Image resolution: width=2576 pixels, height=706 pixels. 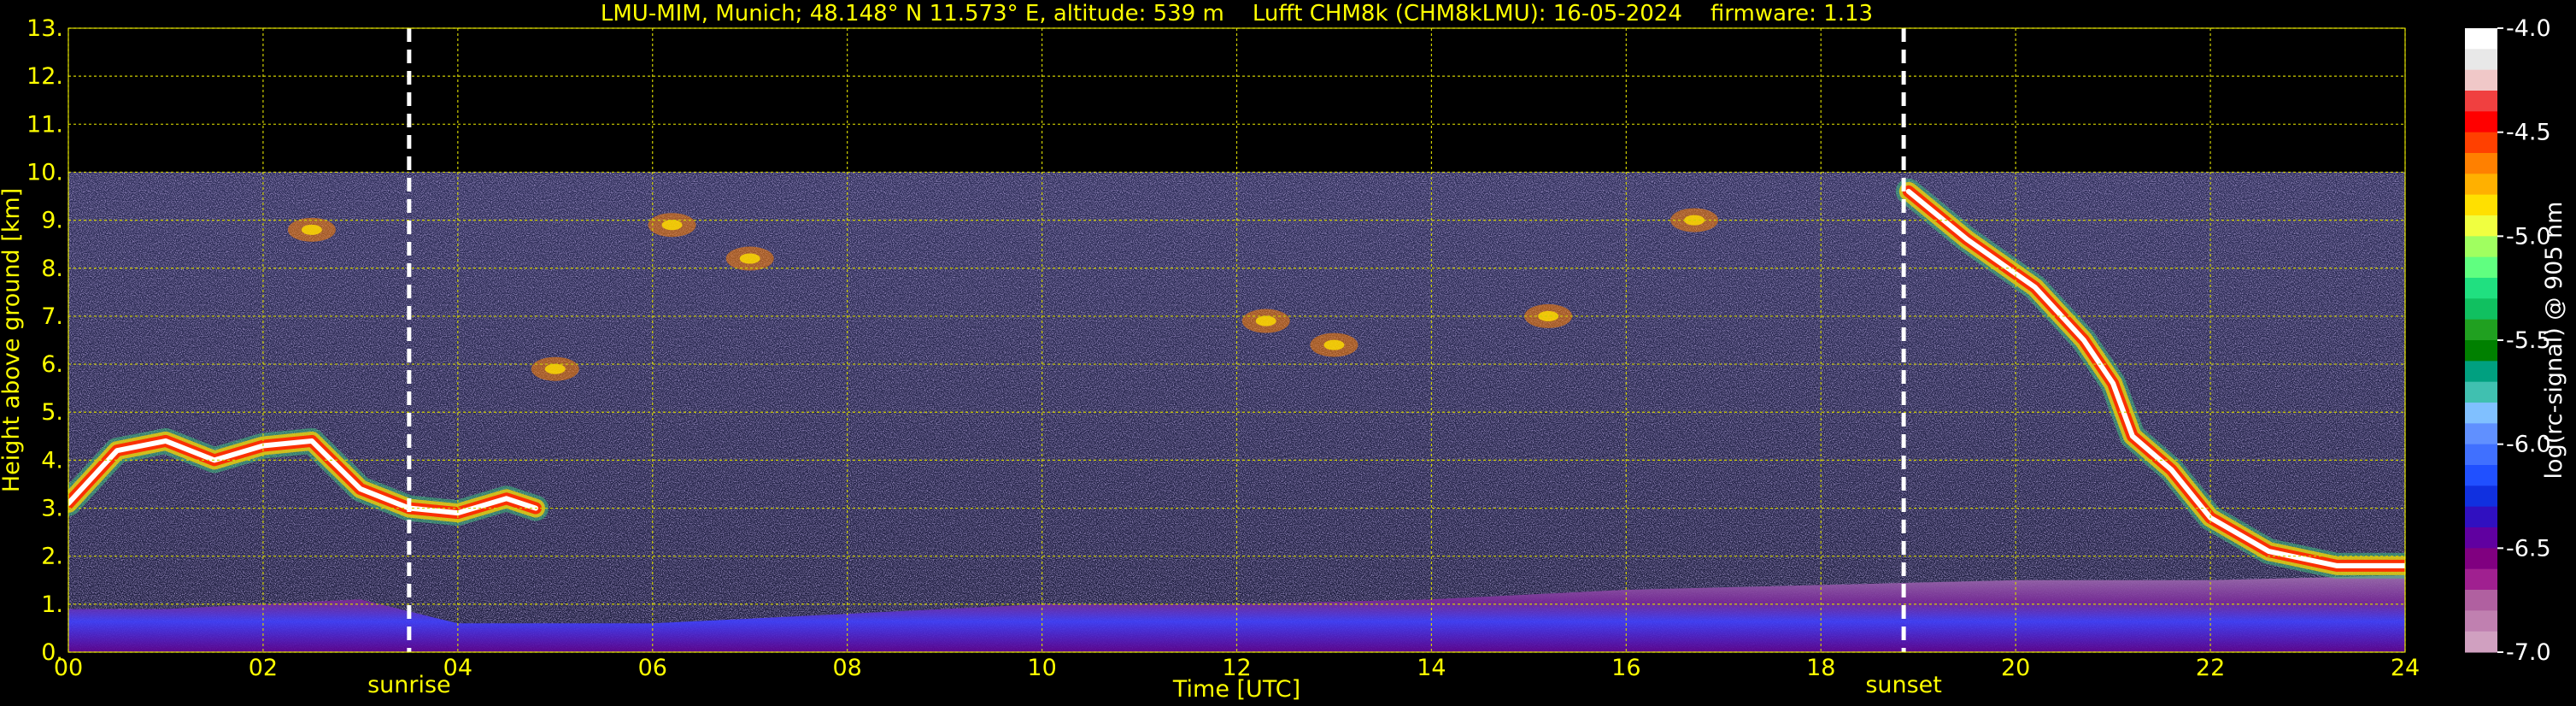 I want to click on y-tick-label: 12., so click(x=44, y=76).